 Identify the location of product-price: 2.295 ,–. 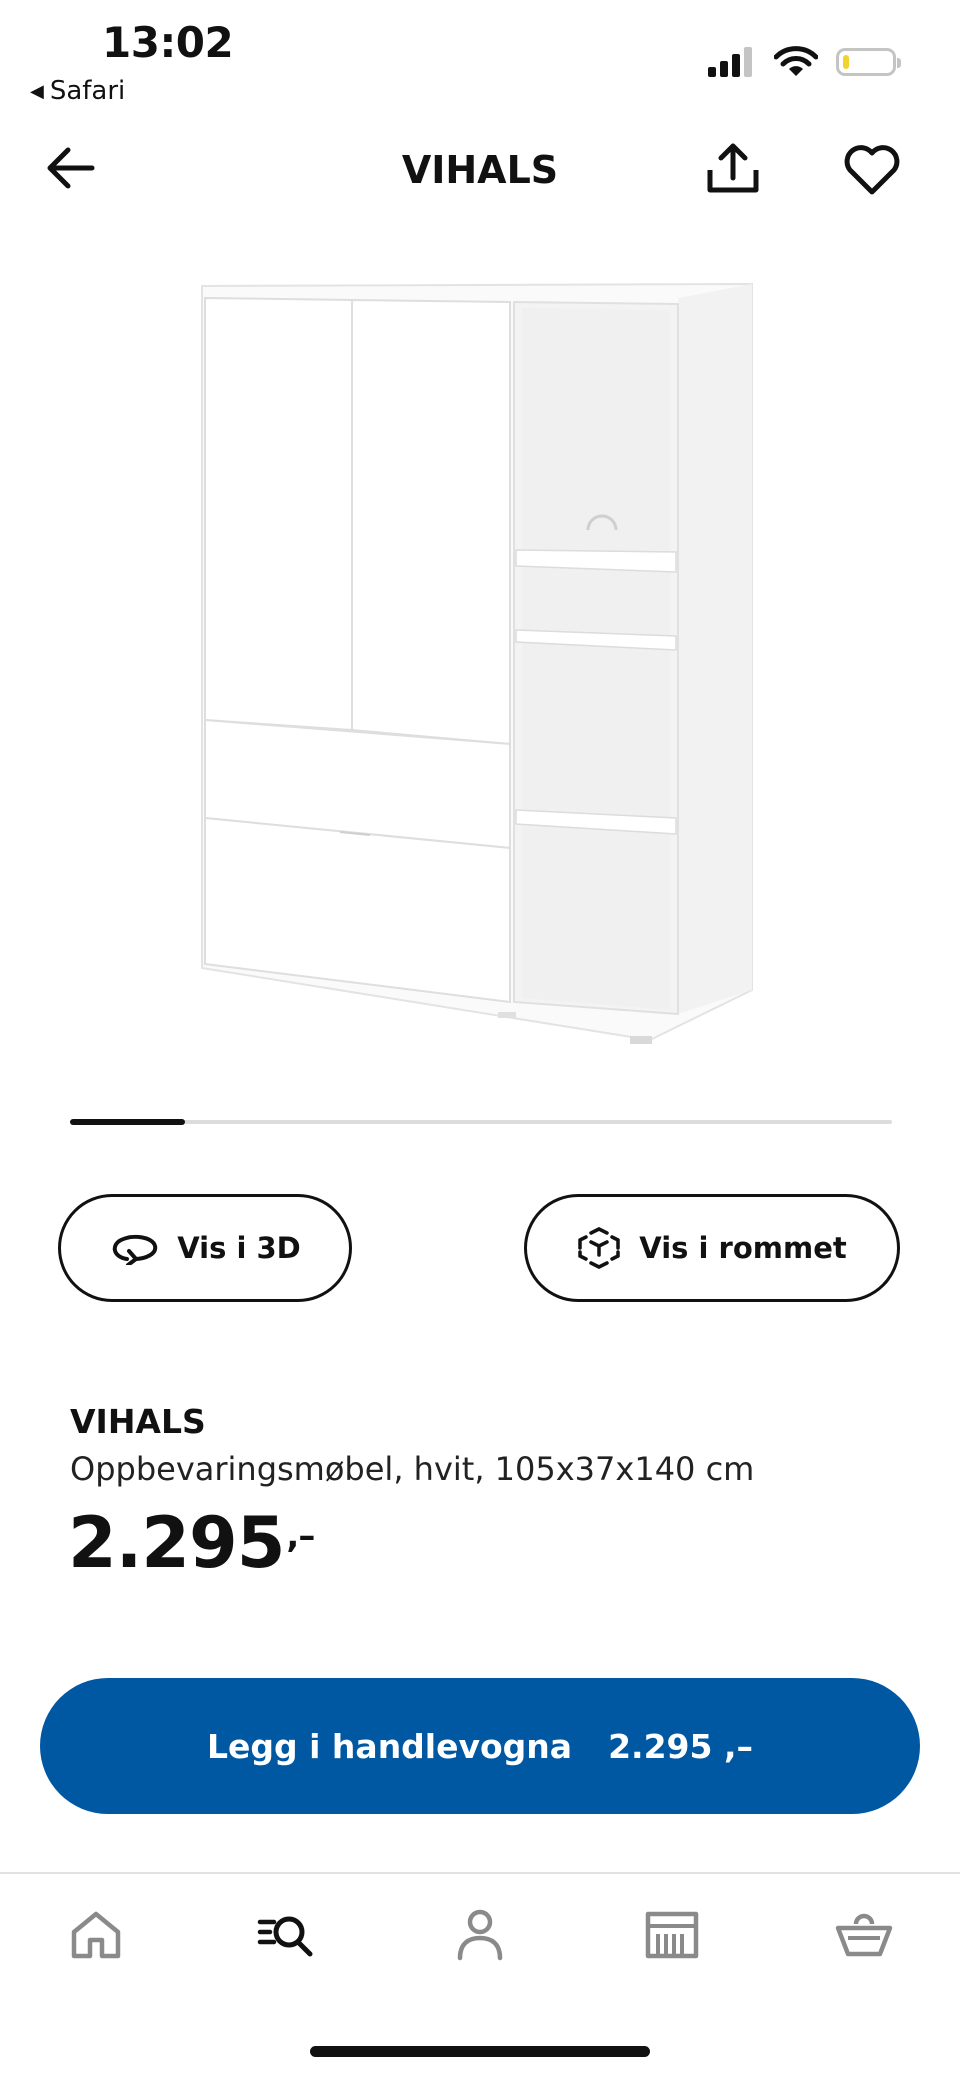
(191, 1543).